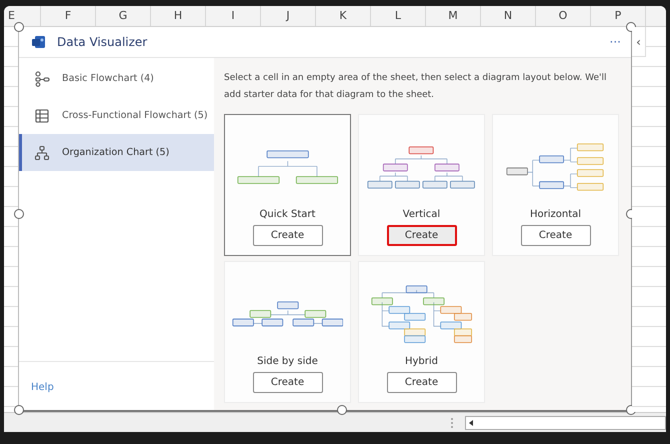 This screenshot has height=444, width=670. What do you see at coordinates (421, 332) in the screenshot?
I see `layout-card: Hybrid Create` at bounding box center [421, 332].